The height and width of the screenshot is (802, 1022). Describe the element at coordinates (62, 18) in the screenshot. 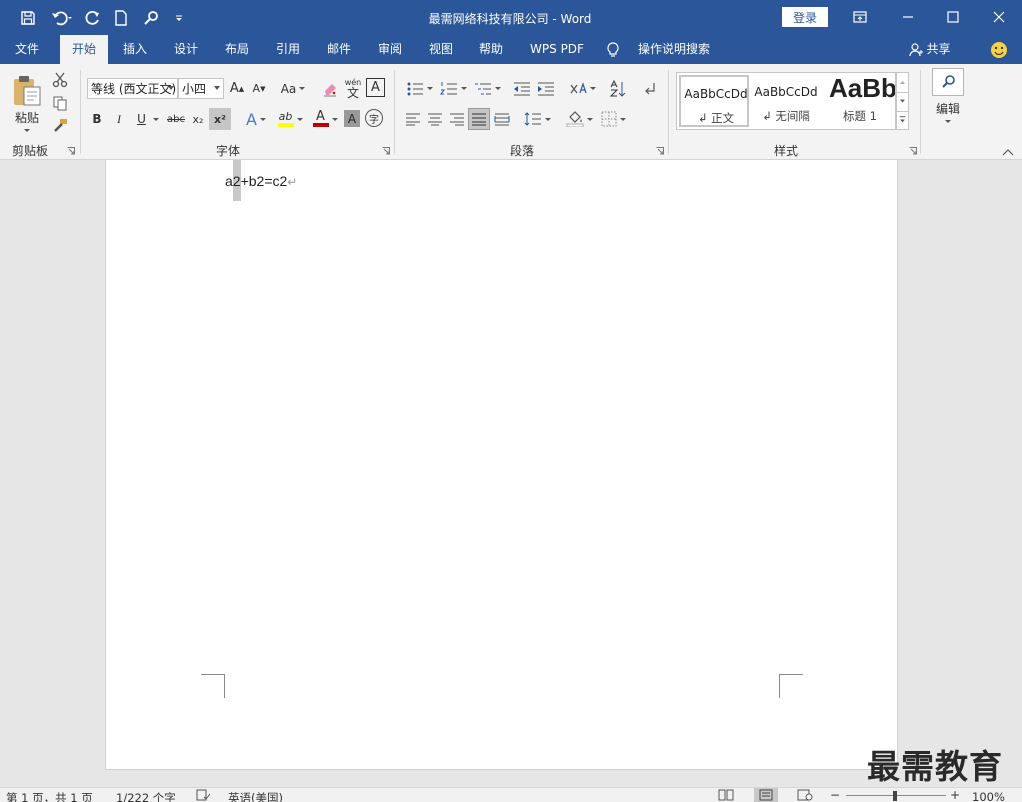

I see `undo-button` at that location.